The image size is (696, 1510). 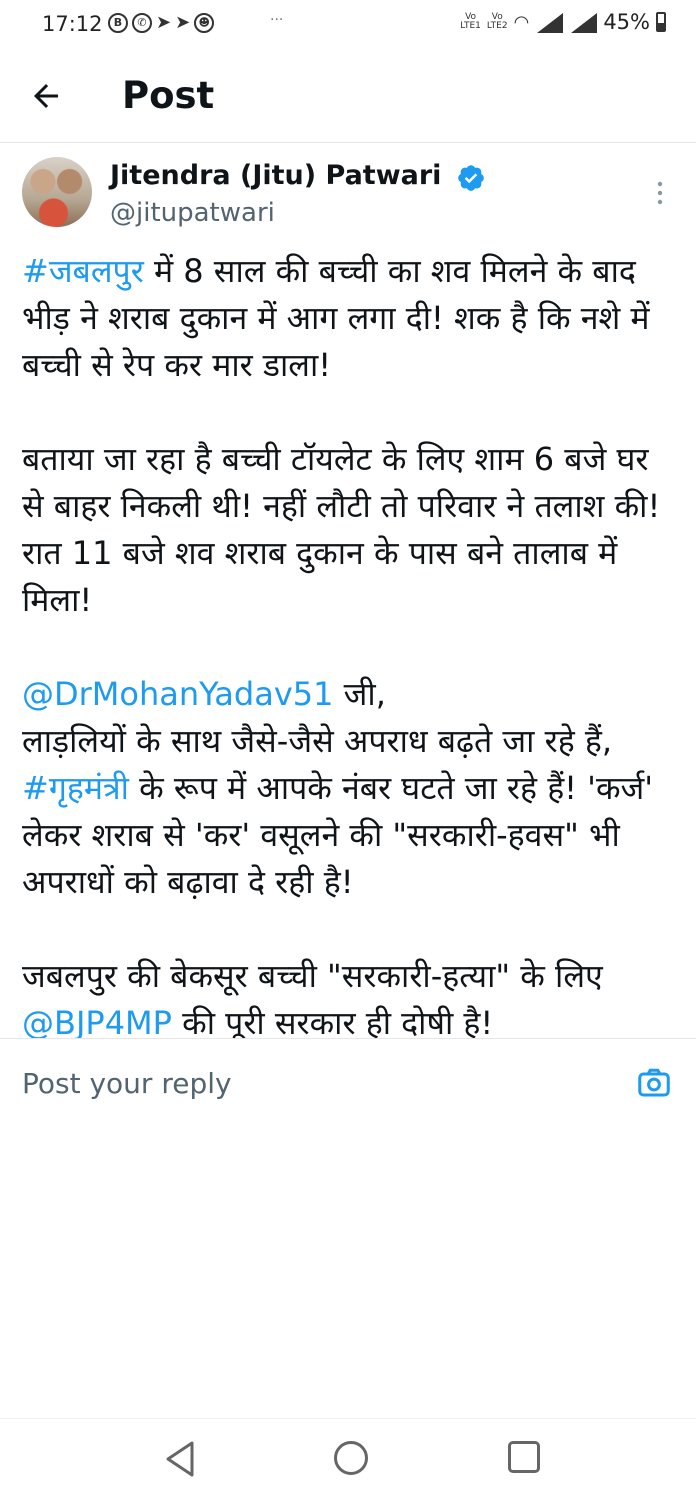 What do you see at coordinates (275, 175) in the screenshot?
I see `author-name: Jitendra (Jitu) Patwari` at bounding box center [275, 175].